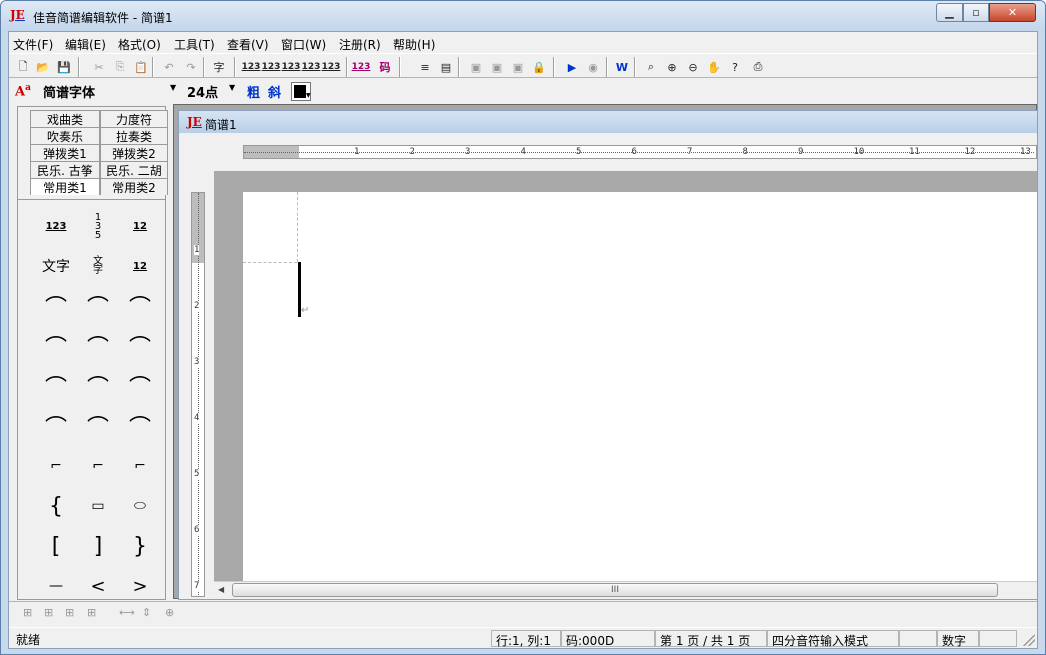  I want to click on palette-symbol: }, so click(140, 546).